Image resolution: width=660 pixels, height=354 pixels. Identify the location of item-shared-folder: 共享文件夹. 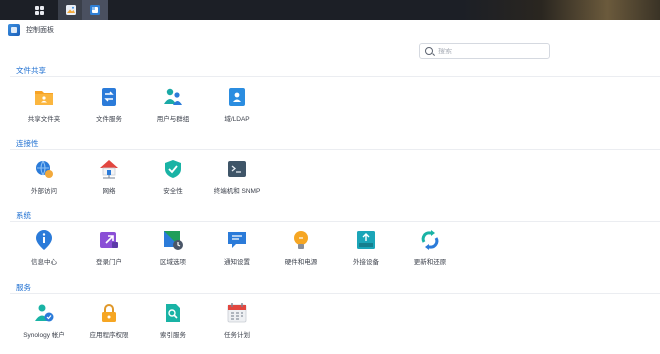
(44, 104).